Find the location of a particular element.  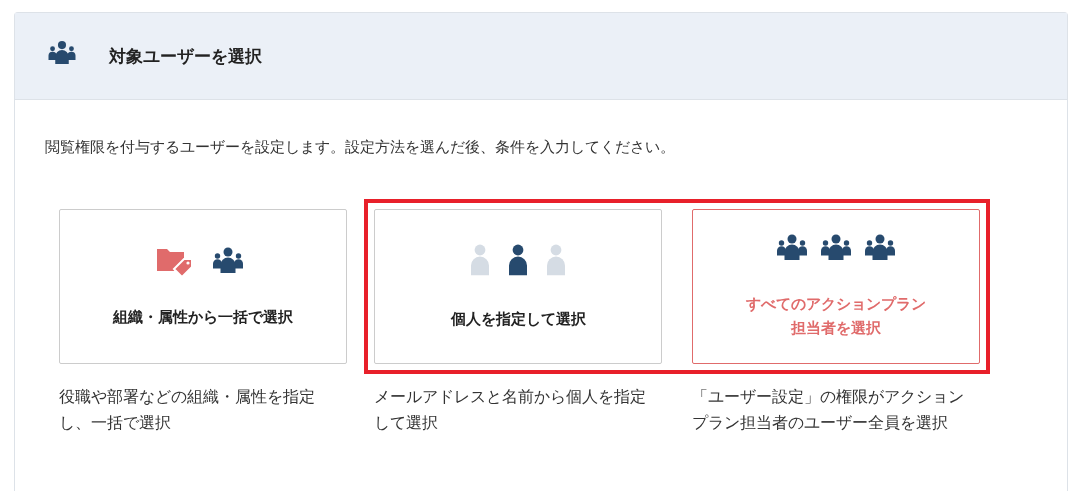

option-card: 個人を指定して選択 is located at coordinates (518, 286).